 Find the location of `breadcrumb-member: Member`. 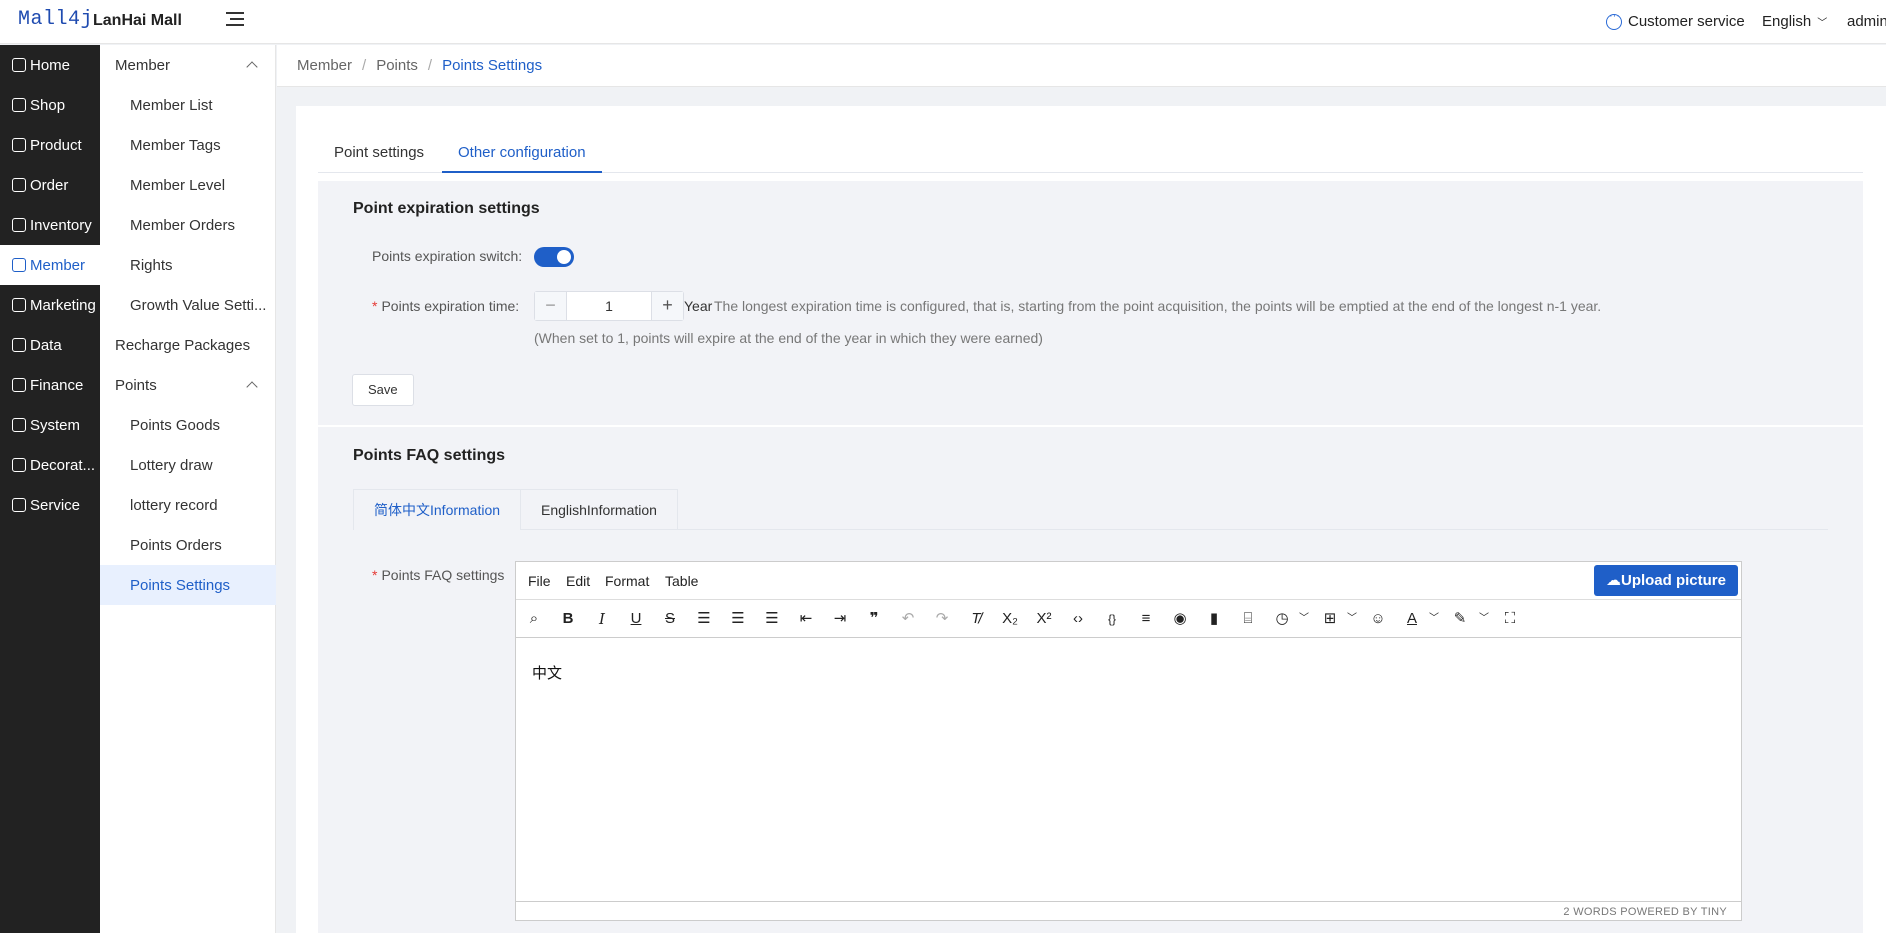

breadcrumb-member: Member is located at coordinates (324, 65).